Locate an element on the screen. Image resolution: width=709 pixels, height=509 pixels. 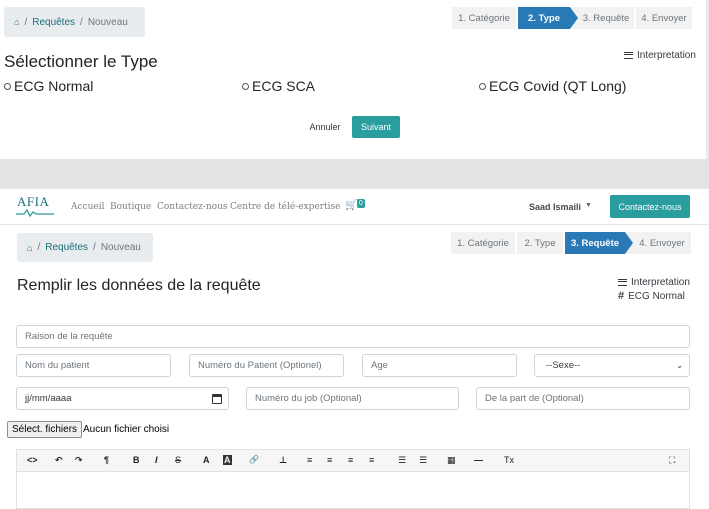
clear-format-icon: Tx is located at coordinates (509, 460).